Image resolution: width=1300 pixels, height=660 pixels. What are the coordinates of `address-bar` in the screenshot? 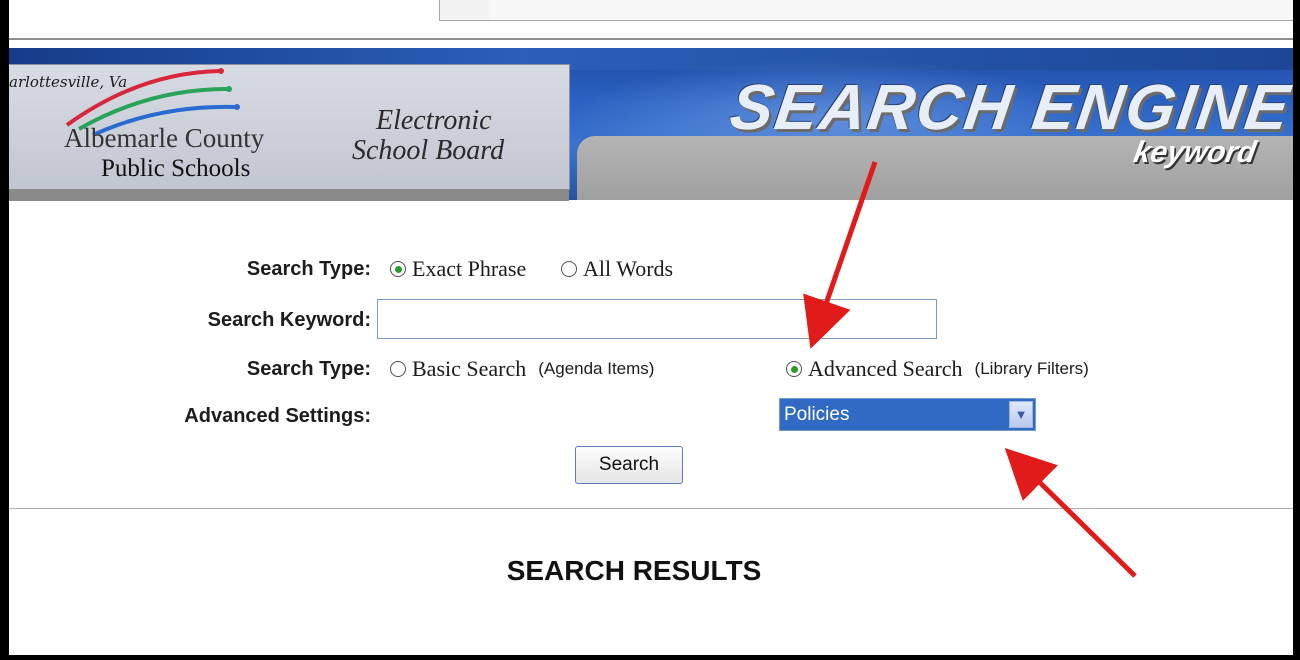 It's located at (891, 10).